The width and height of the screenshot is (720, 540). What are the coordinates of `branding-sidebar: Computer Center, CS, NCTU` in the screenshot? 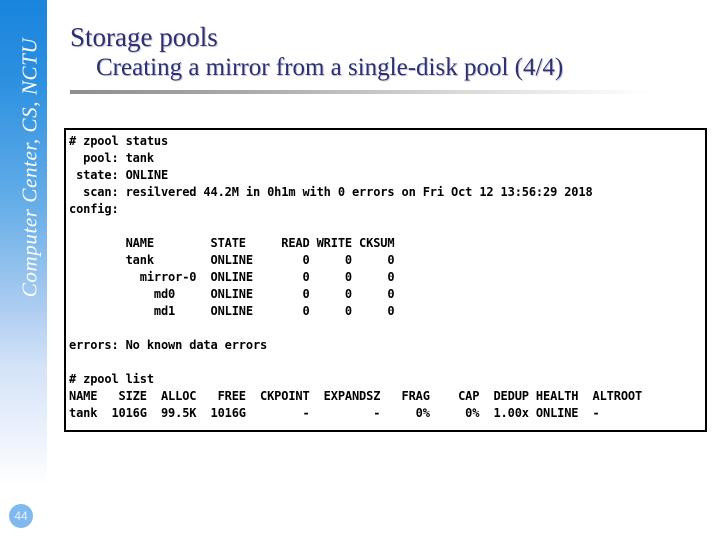 It's located at (23, 270).